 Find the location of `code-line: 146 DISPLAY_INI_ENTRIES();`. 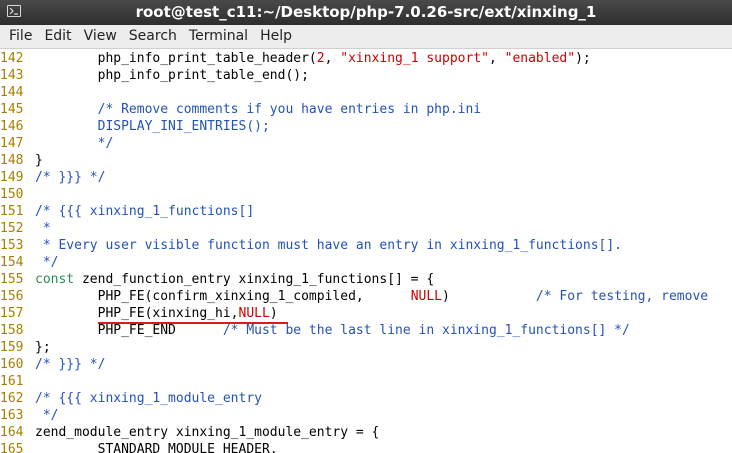

code-line: 146 DISPLAY_INI_ENTRIES(); is located at coordinates (366, 126).